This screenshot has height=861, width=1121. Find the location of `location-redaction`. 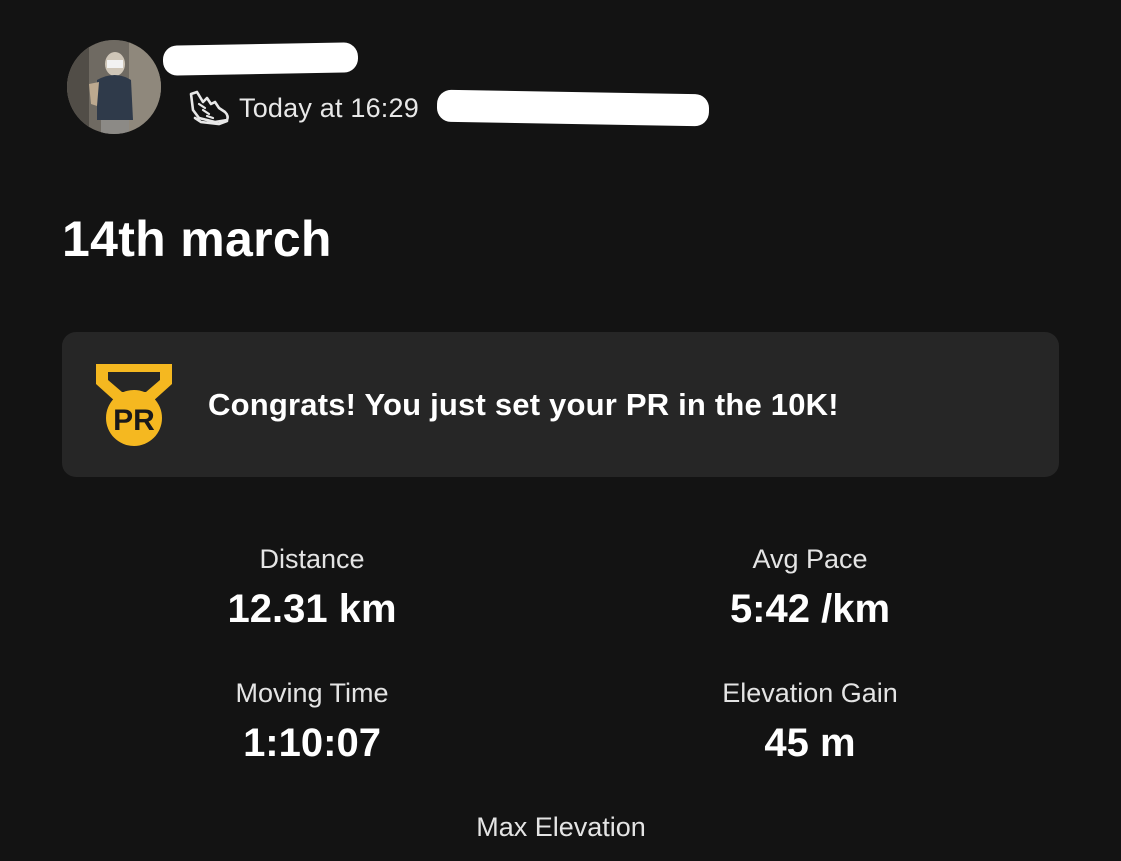

location-redaction is located at coordinates (573, 108).